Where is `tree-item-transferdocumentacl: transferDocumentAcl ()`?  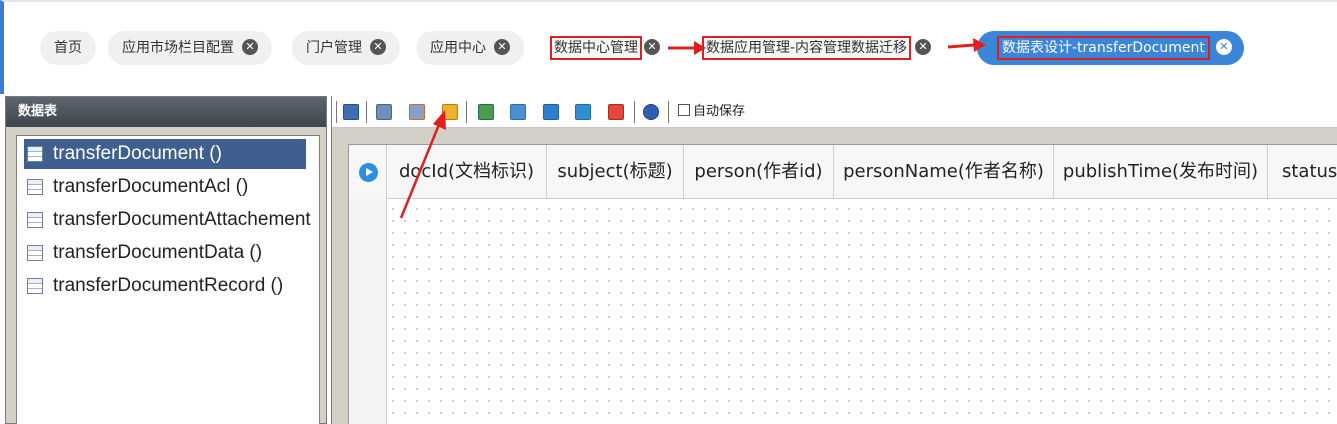
tree-item-transferdocumentacl: transferDocumentAcl () is located at coordinates (168, 187).